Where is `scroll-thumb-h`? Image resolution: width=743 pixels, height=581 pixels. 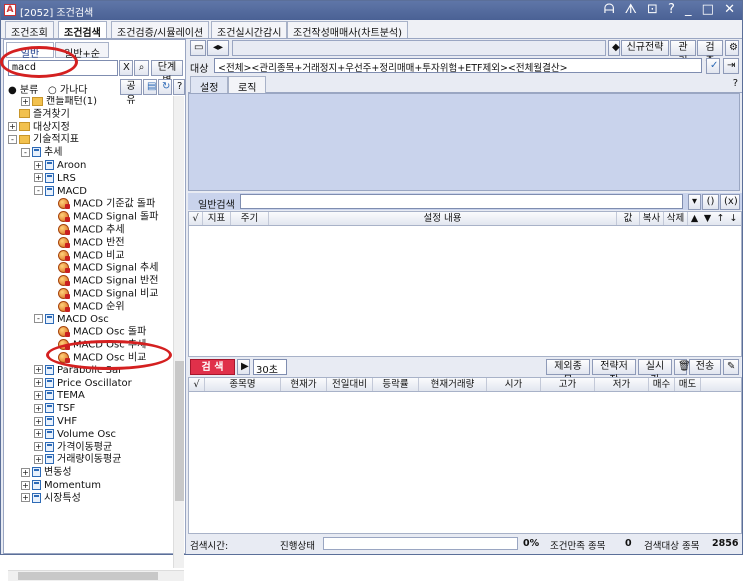 scroll-thumb-h is located at coordinates (88, 576).